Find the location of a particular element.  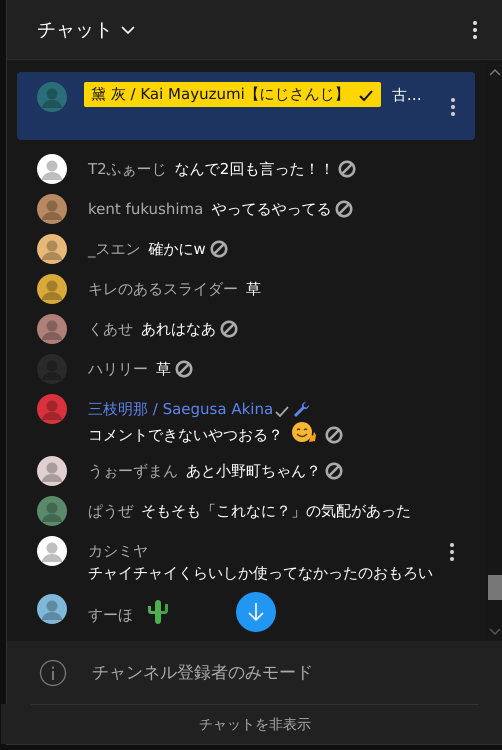

wrench-icon is located at coordinates (301, 409).